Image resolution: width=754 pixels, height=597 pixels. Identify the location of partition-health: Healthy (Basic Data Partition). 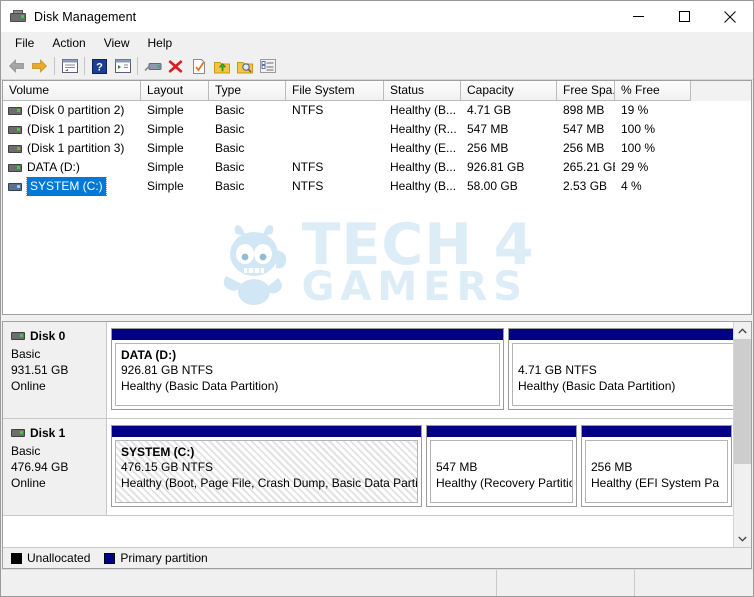
(200, 386).